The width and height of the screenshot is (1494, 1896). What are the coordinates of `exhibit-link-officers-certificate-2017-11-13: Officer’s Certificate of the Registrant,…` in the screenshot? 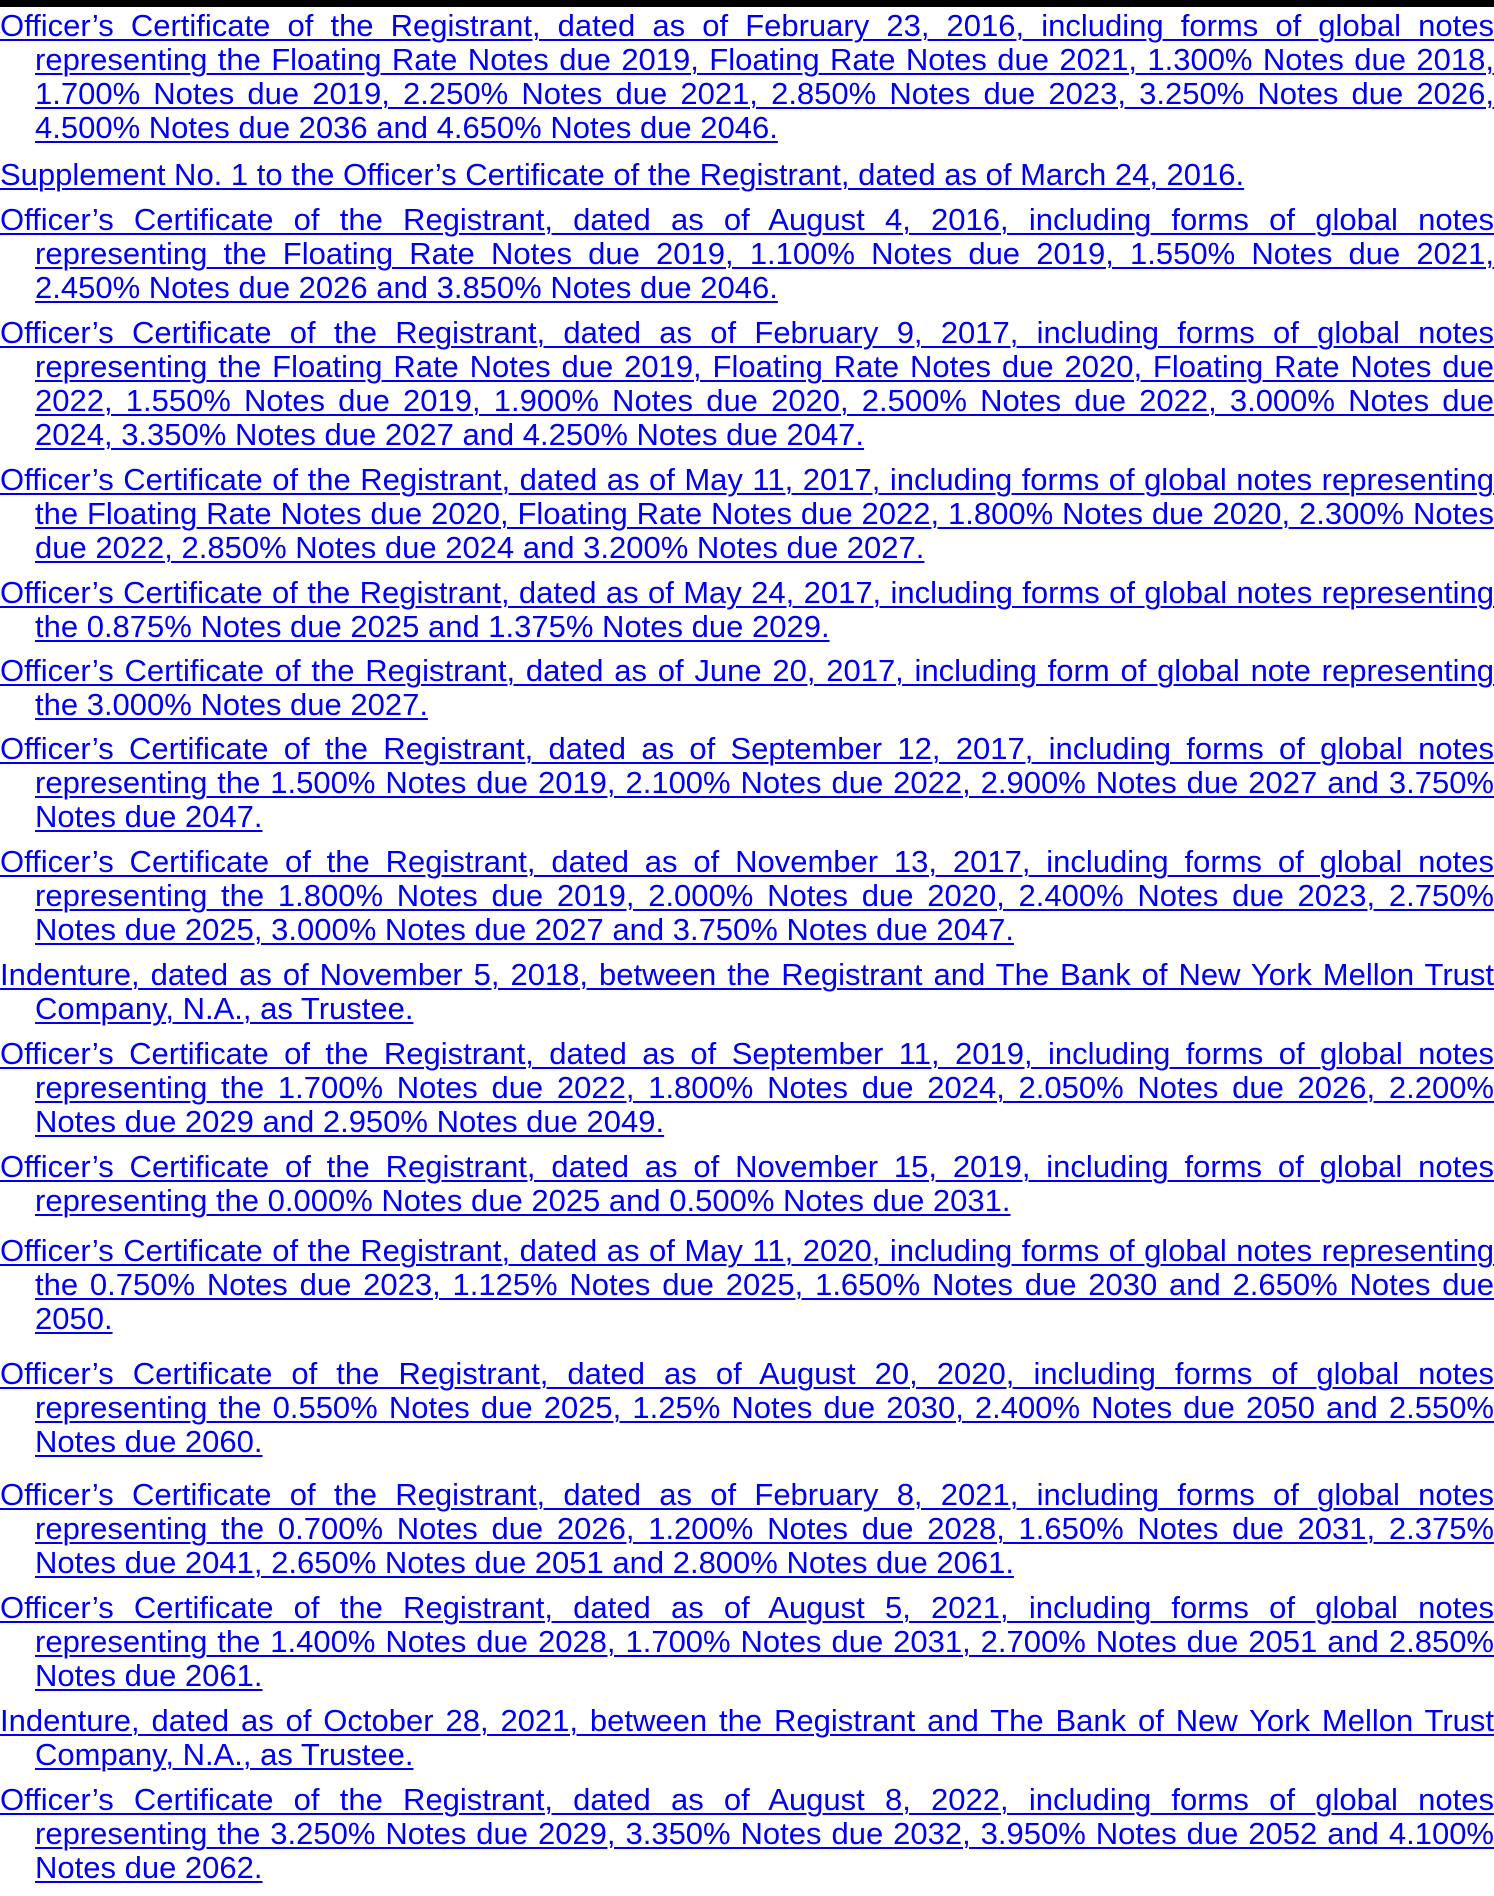 It's located at (747, 896).